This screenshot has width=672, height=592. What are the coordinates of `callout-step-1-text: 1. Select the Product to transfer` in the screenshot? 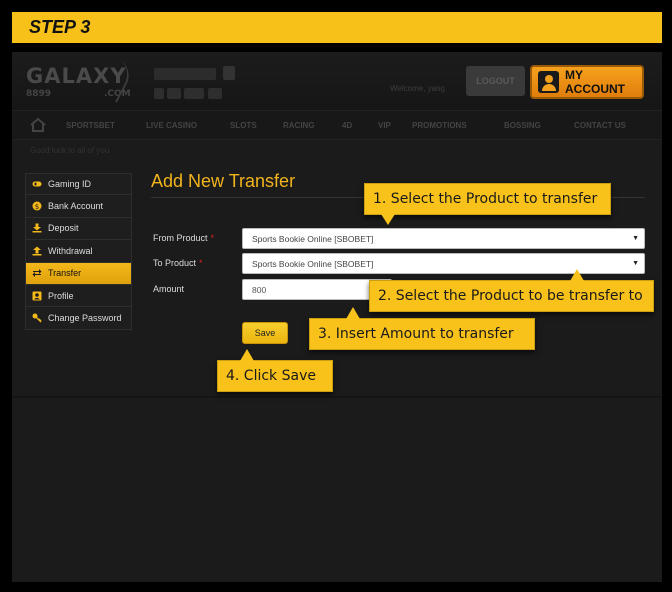 It's located at (485, 199).